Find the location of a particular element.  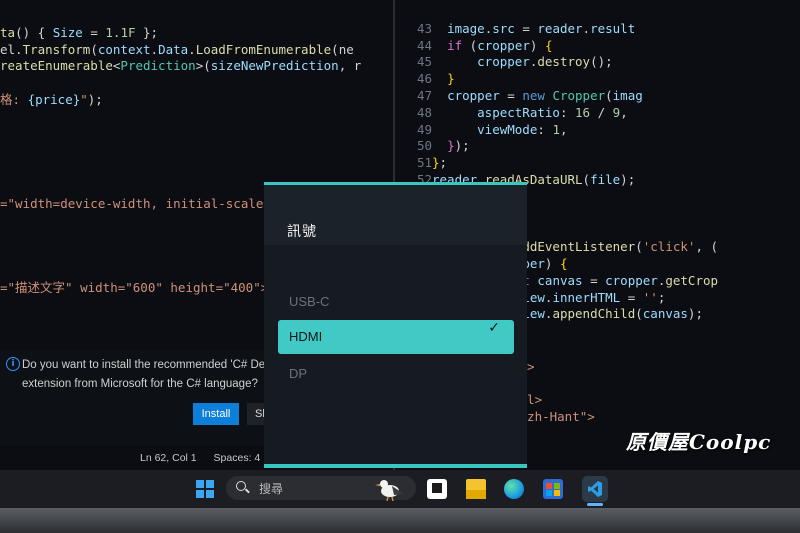

info-icon: i is located at coordinates (13, 364).